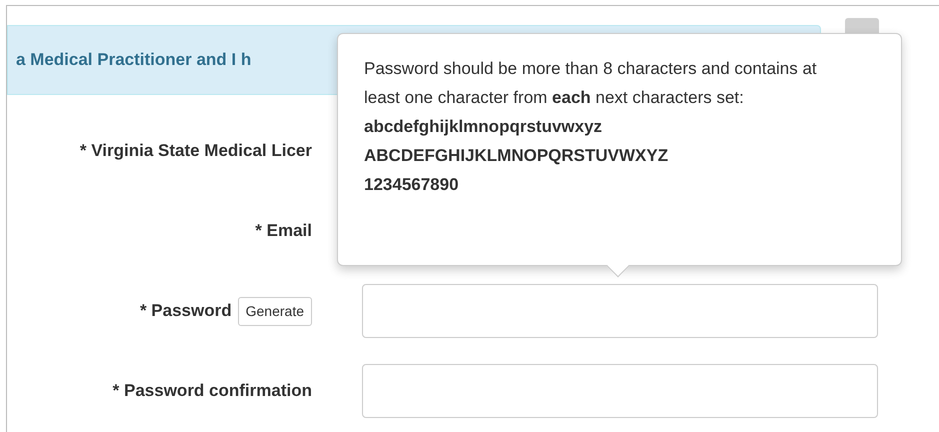 This screenshot has height=432, width=939. Describe the element at coordinates (212, 391) in the screenshot. I see `field-label: * Password confirmation` at that location.